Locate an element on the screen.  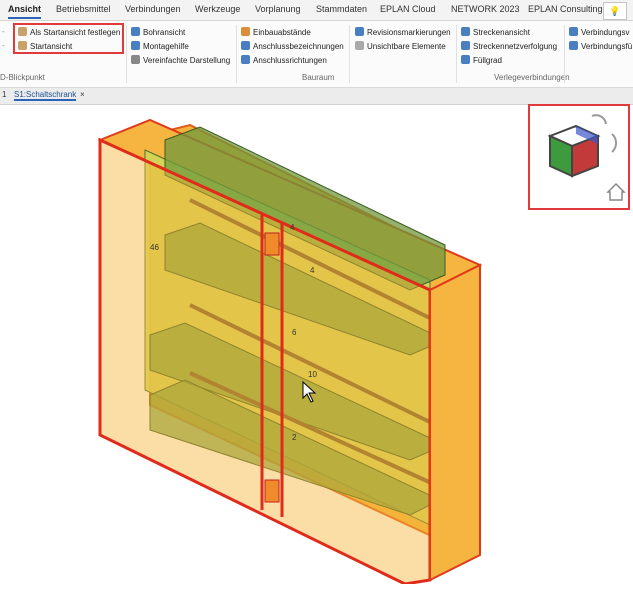
document-tab-bar: 1 S1:Schaltschrank × is located at coordinates (316, 96).